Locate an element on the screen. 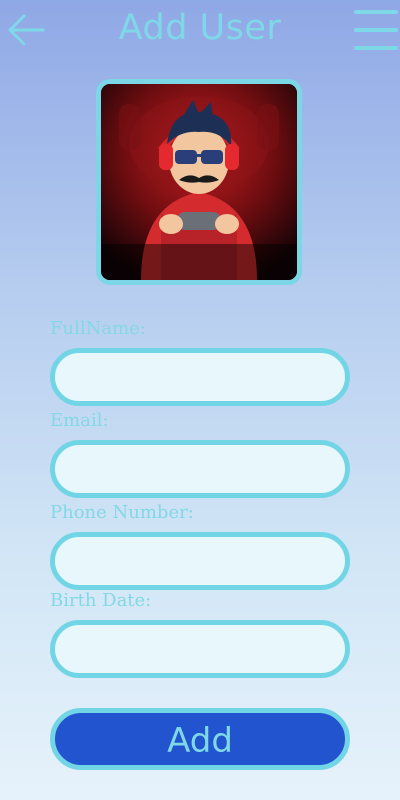 The image size is (400, 800). add-user-button: Add is located at coordinates (200, 739).